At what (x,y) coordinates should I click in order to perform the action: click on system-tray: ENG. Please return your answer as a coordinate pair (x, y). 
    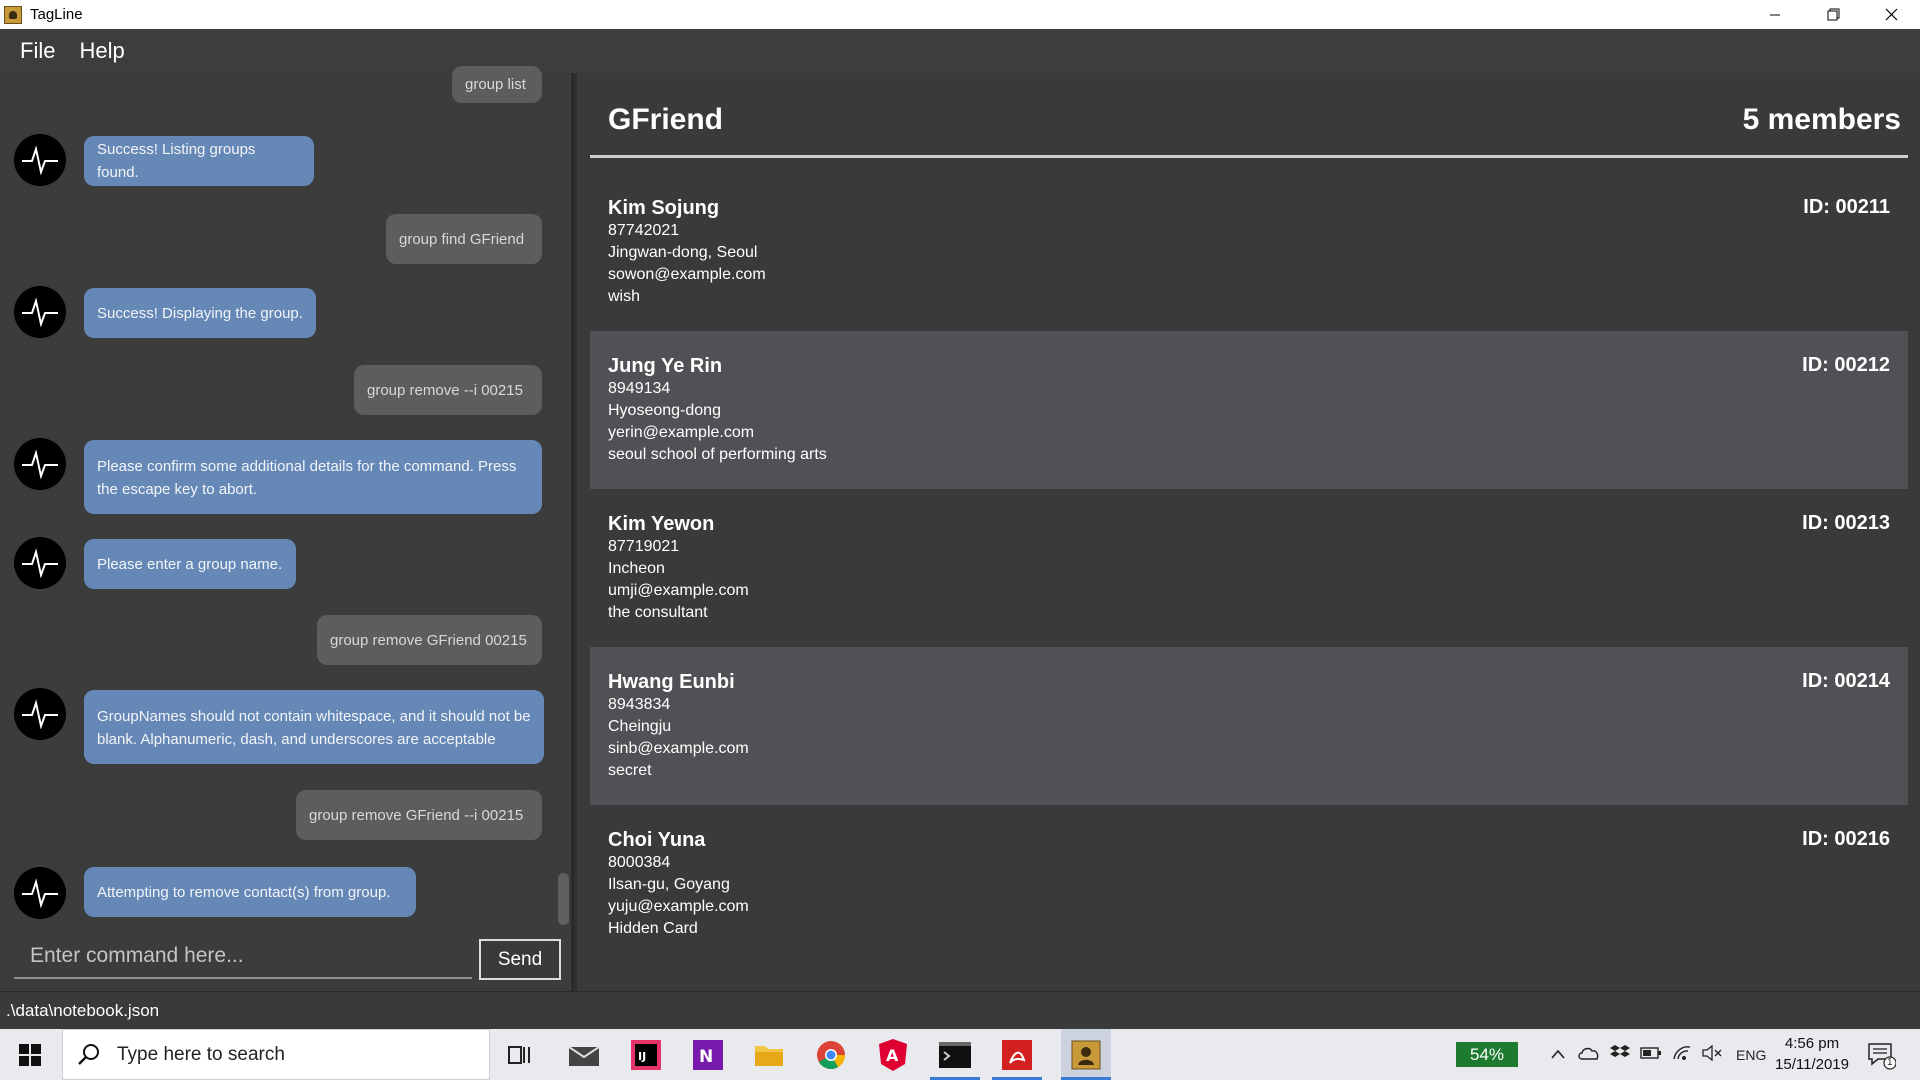
    Looking at the image, I should click on (1658, 1054).